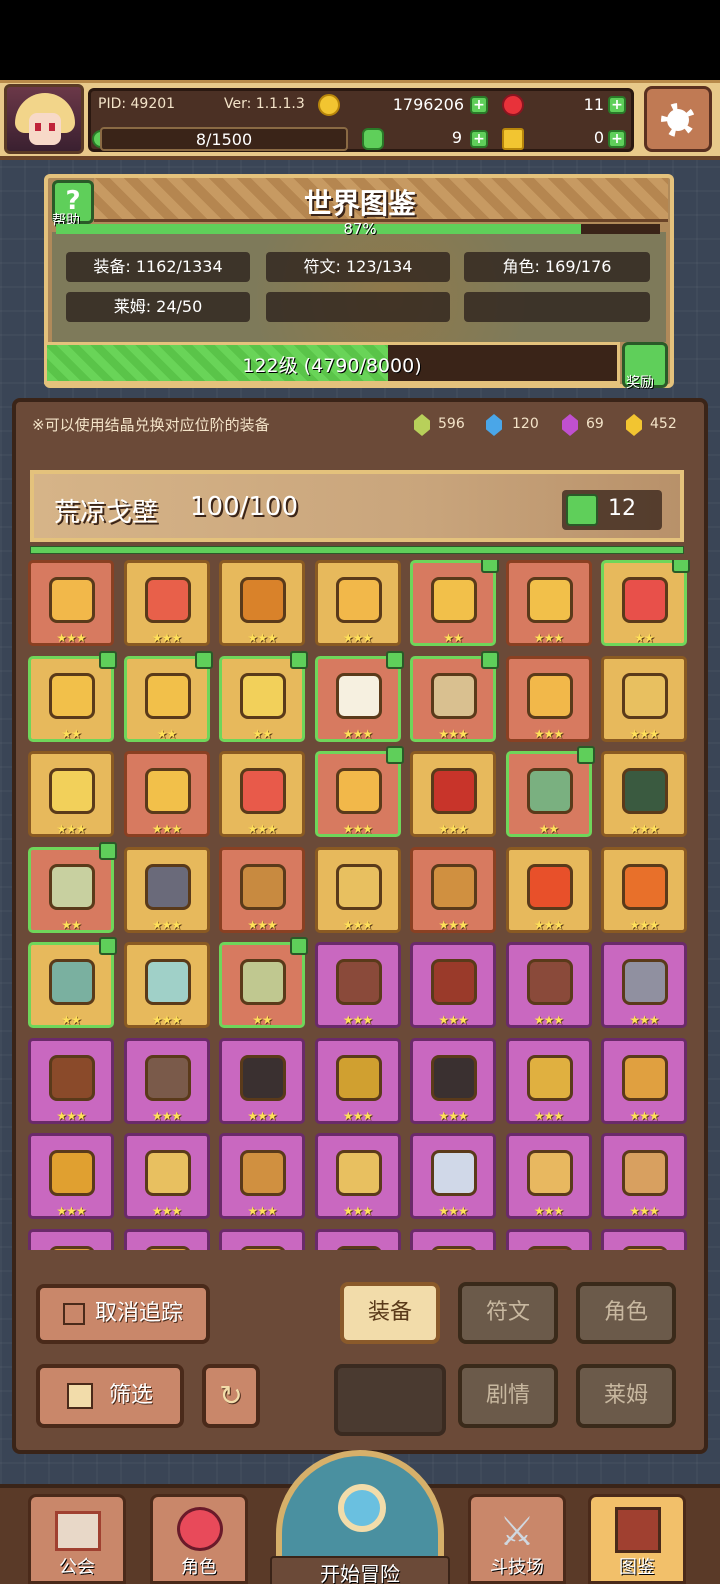 This screenshot has height=1584, width=720. I want to click on add-key-button: +, so click(617, 139).